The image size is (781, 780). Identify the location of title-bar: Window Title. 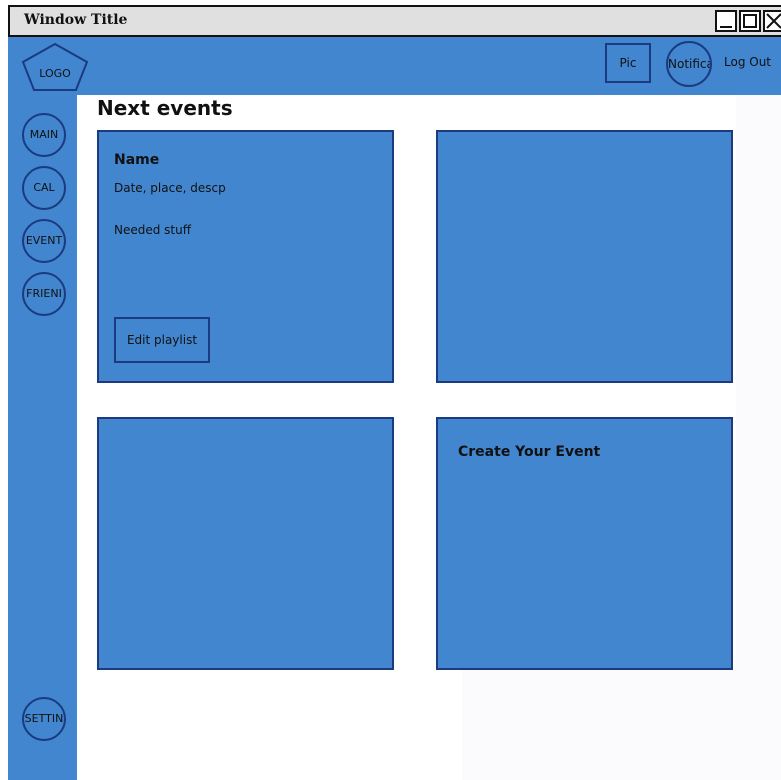
(394, 21).